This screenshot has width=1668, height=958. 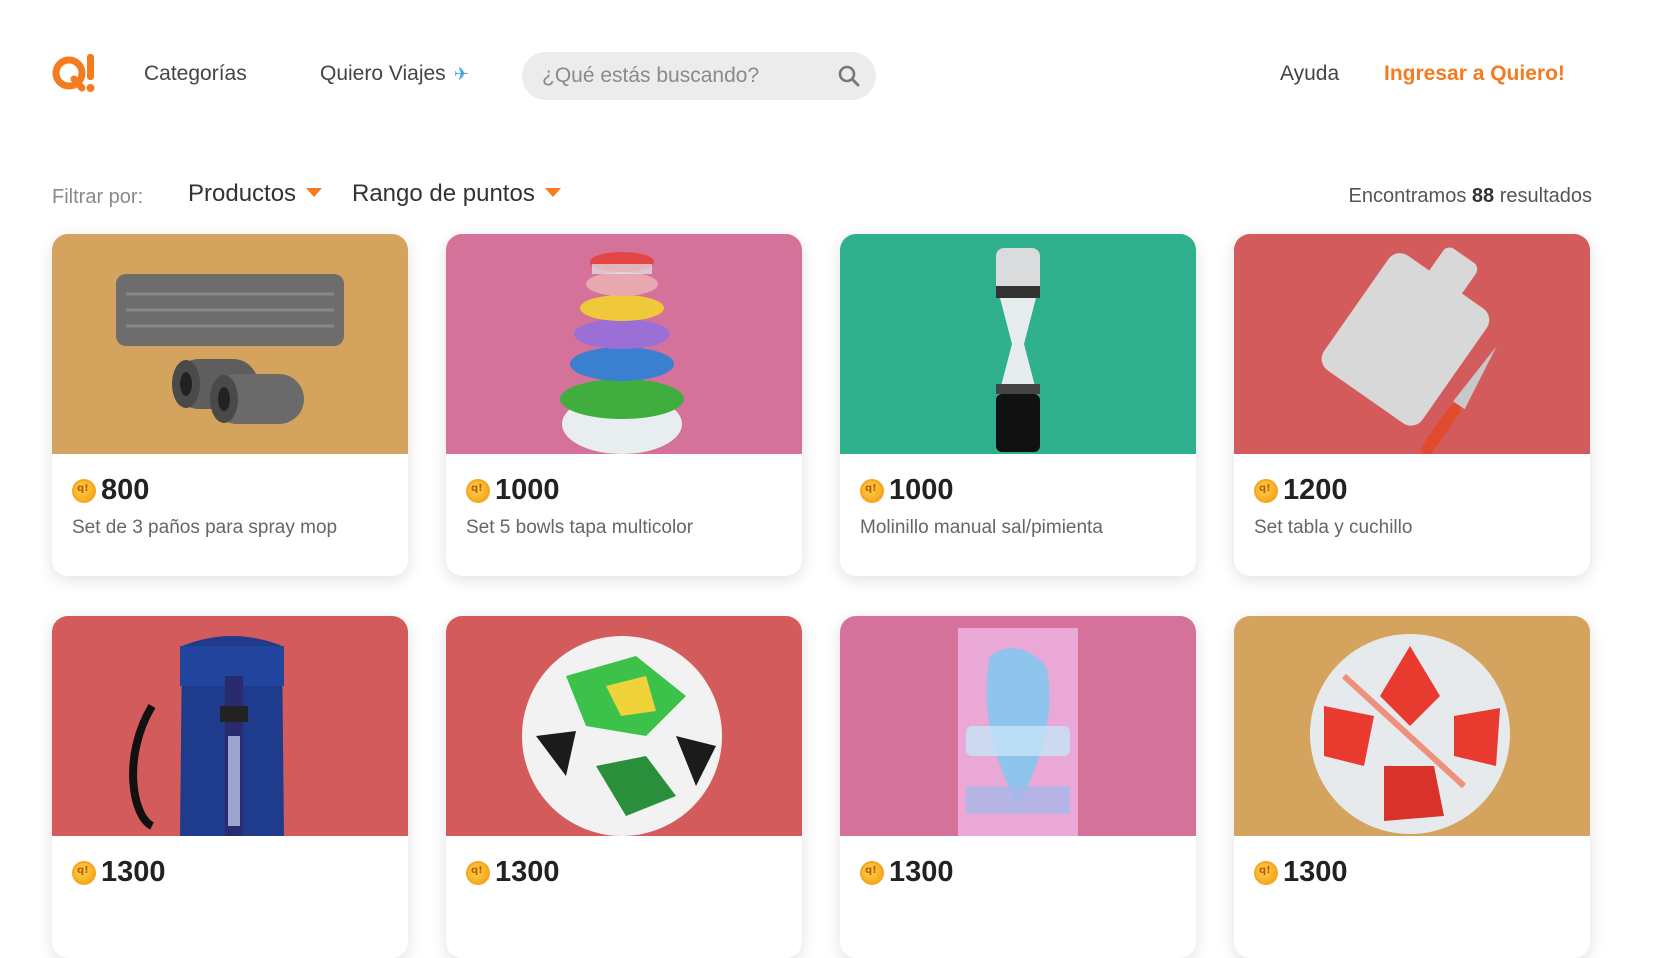 What do you see at coordinates (580, 527) in the screenshot?
I see `product-name: Set 5 bowls tapa multicolor` at bounding box center [580, 527].